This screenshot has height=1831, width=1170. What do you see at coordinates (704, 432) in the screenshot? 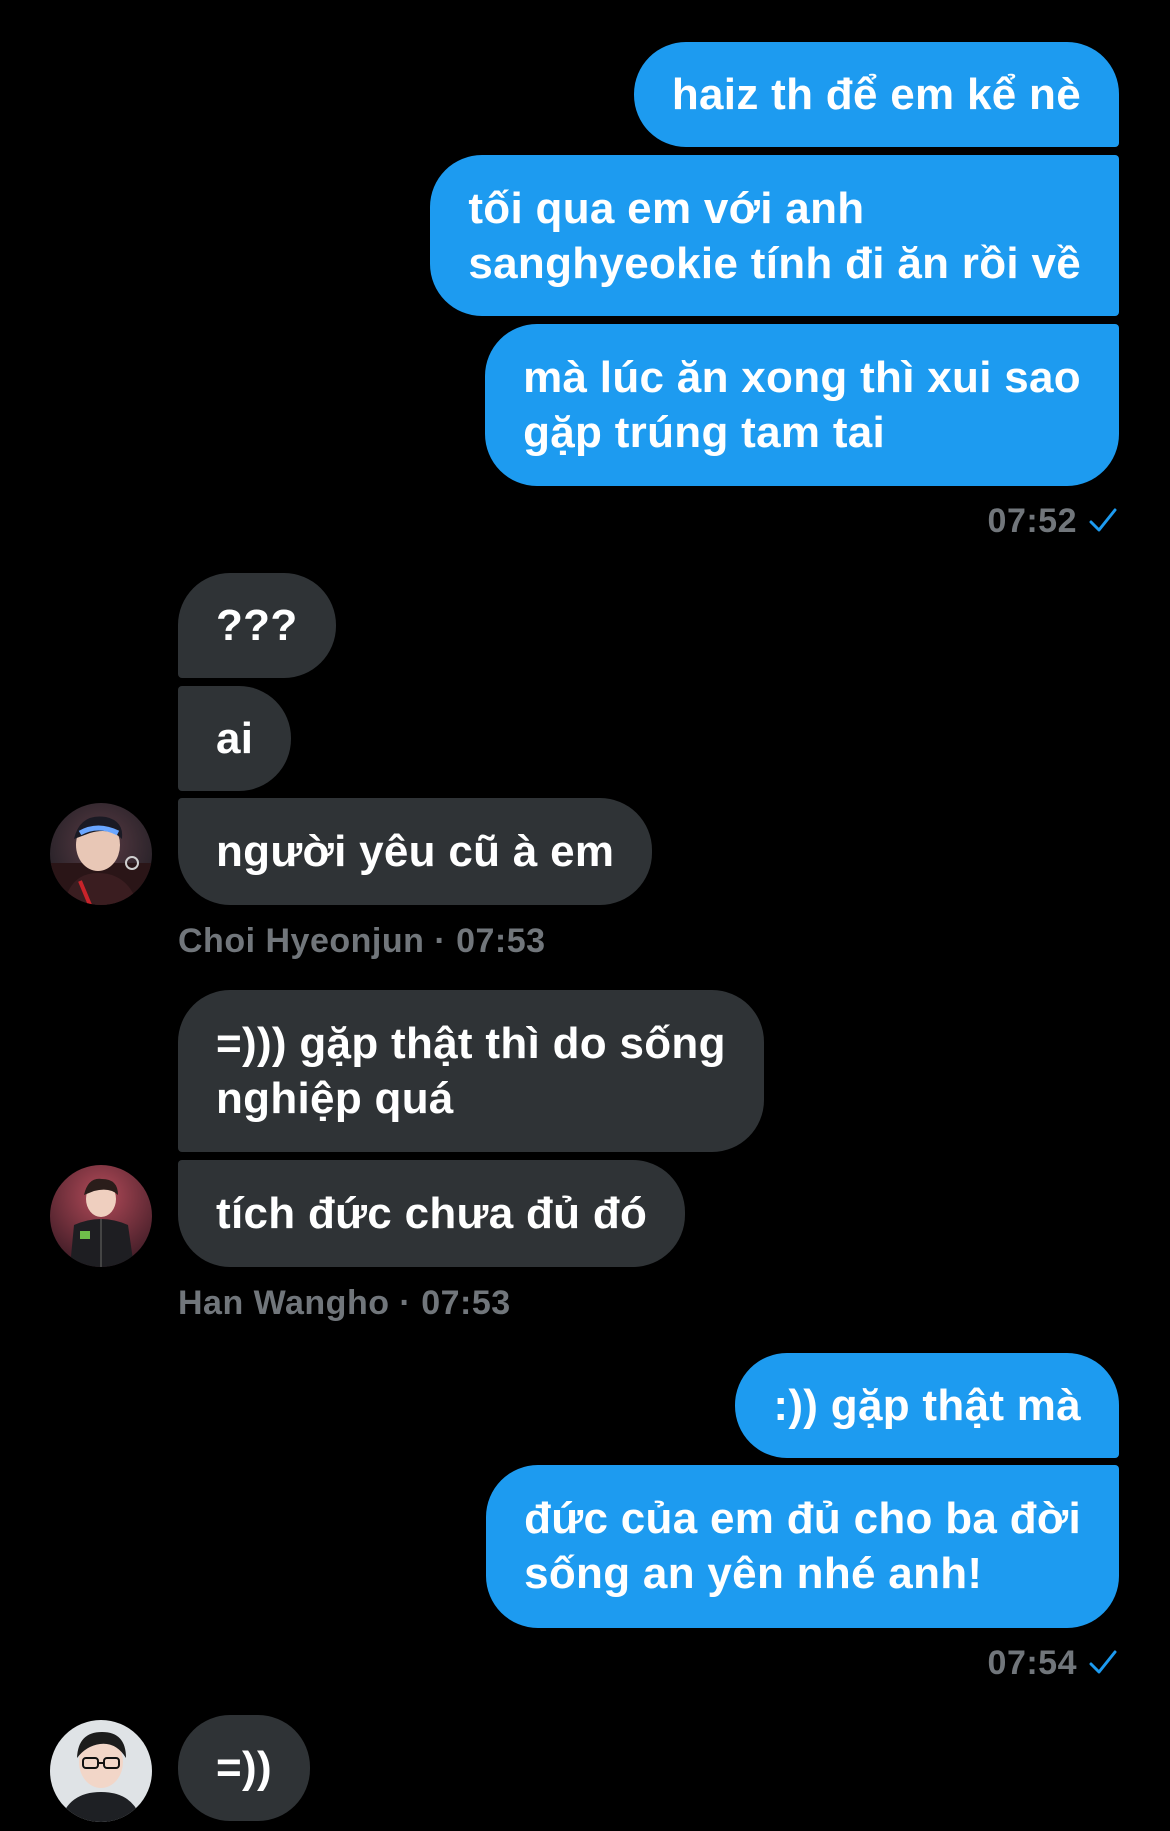
I see `message-text-line: gặp trúng tam tai` at bounding box center [704, 432].